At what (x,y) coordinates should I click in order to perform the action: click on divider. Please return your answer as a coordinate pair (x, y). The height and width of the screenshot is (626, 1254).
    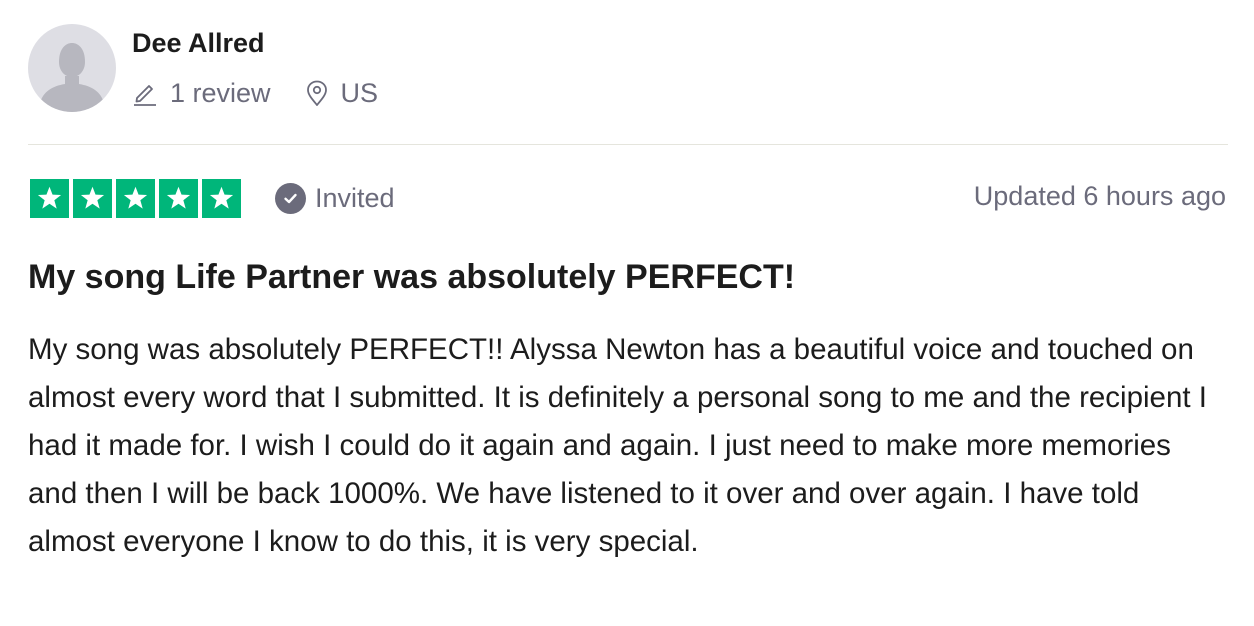
    Looking at the image, I should click on (628, 144).